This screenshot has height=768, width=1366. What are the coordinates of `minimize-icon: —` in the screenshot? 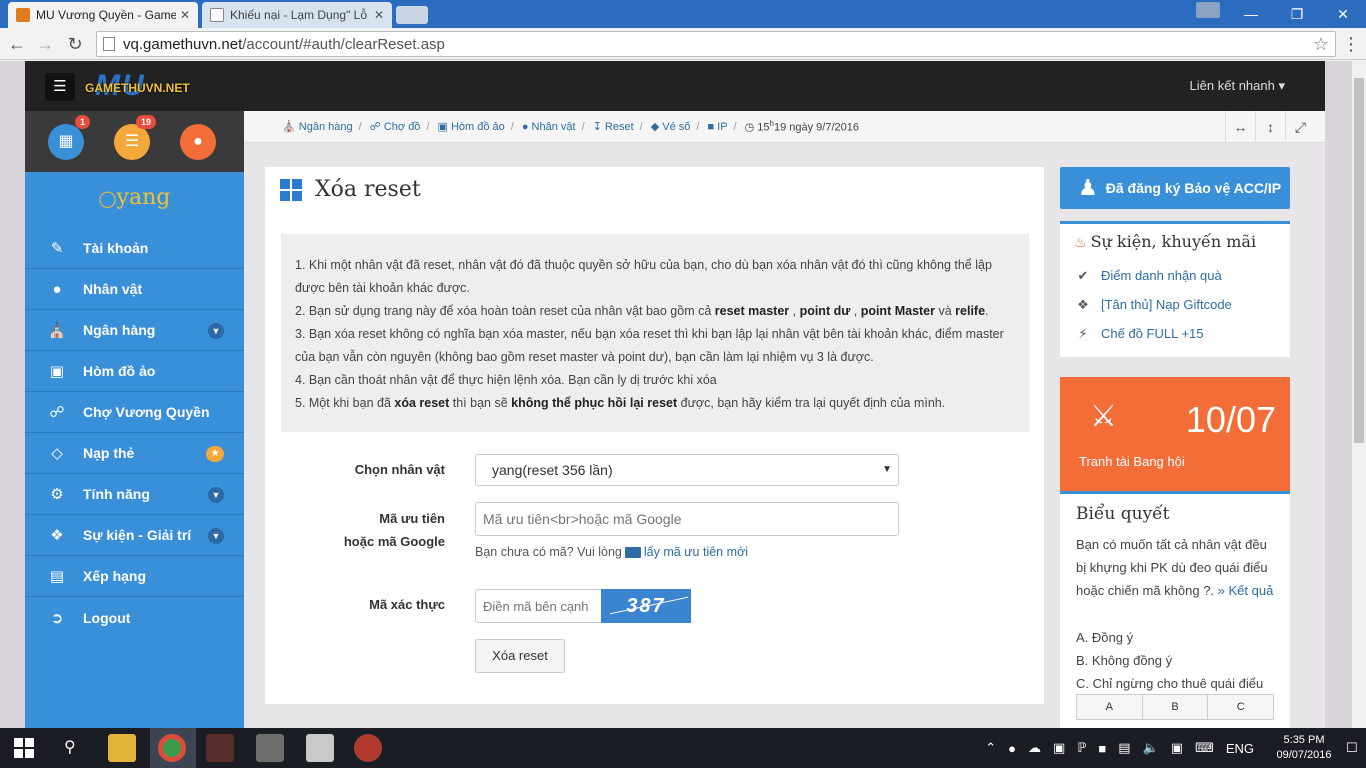 It's located at (1251, 14).